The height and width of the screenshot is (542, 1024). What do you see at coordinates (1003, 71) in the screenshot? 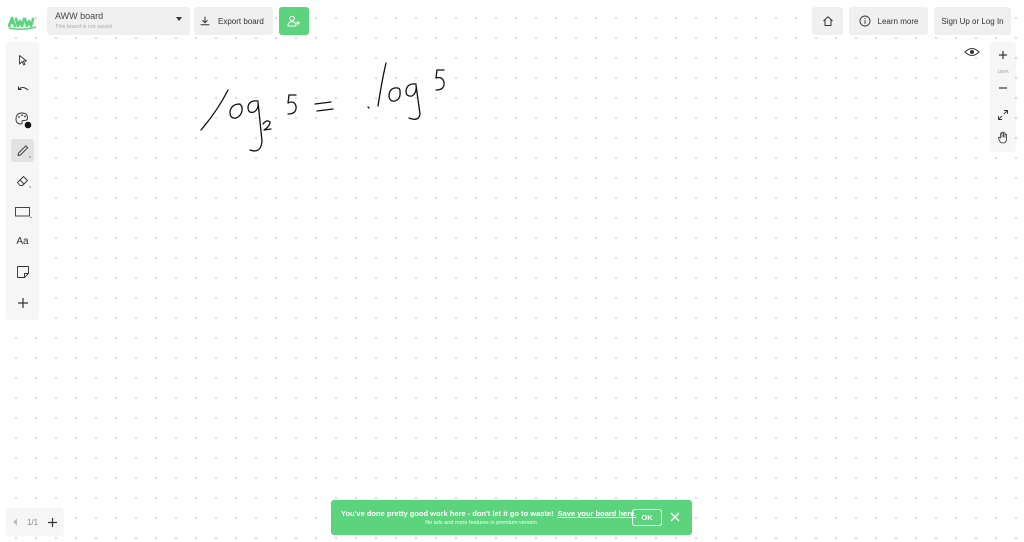
I see `zoom-level: 100%` at bounding box center [1003, 71].